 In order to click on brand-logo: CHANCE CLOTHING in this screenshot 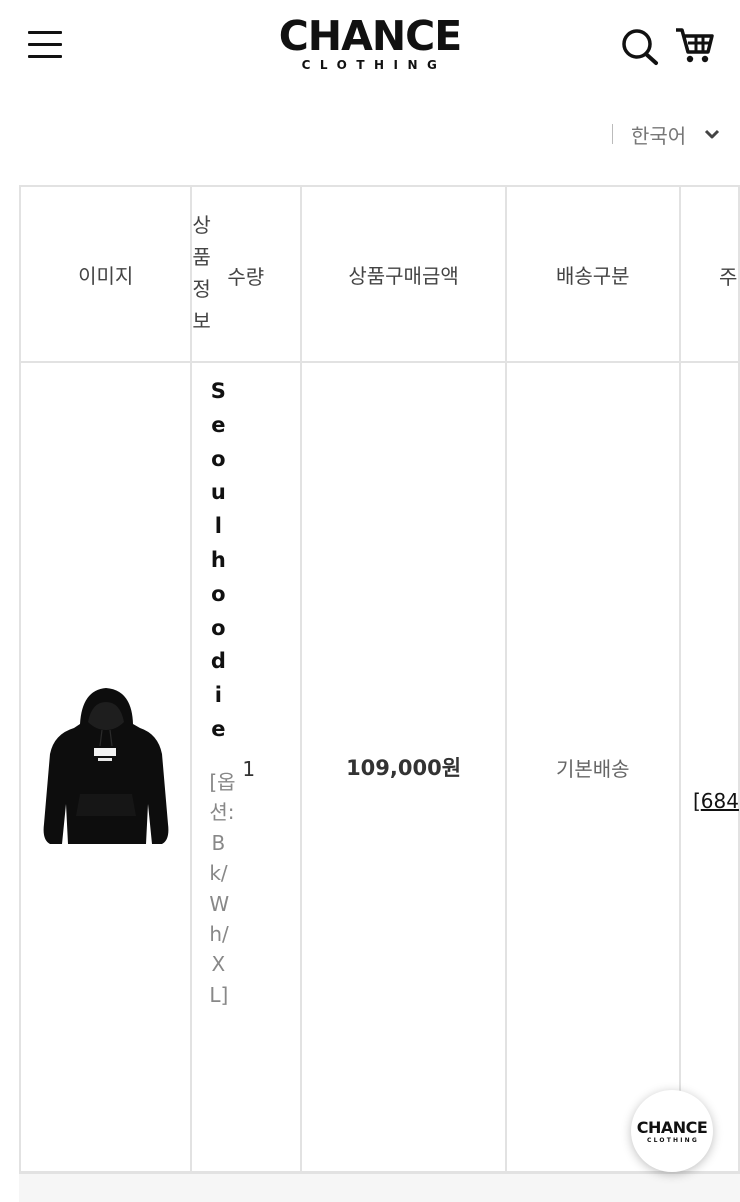, I will do `click(370, 43)`.